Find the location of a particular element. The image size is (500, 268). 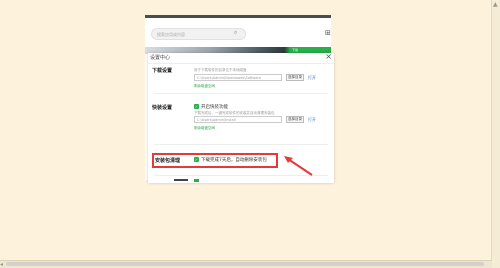

close-icon: × is located at coordinates (328, 56).